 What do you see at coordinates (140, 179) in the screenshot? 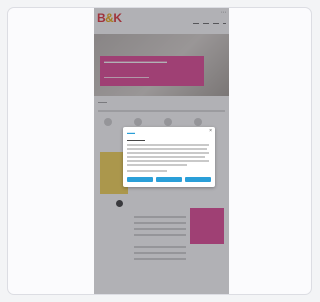
I see `deny-button` at bounding box center [140, 179].